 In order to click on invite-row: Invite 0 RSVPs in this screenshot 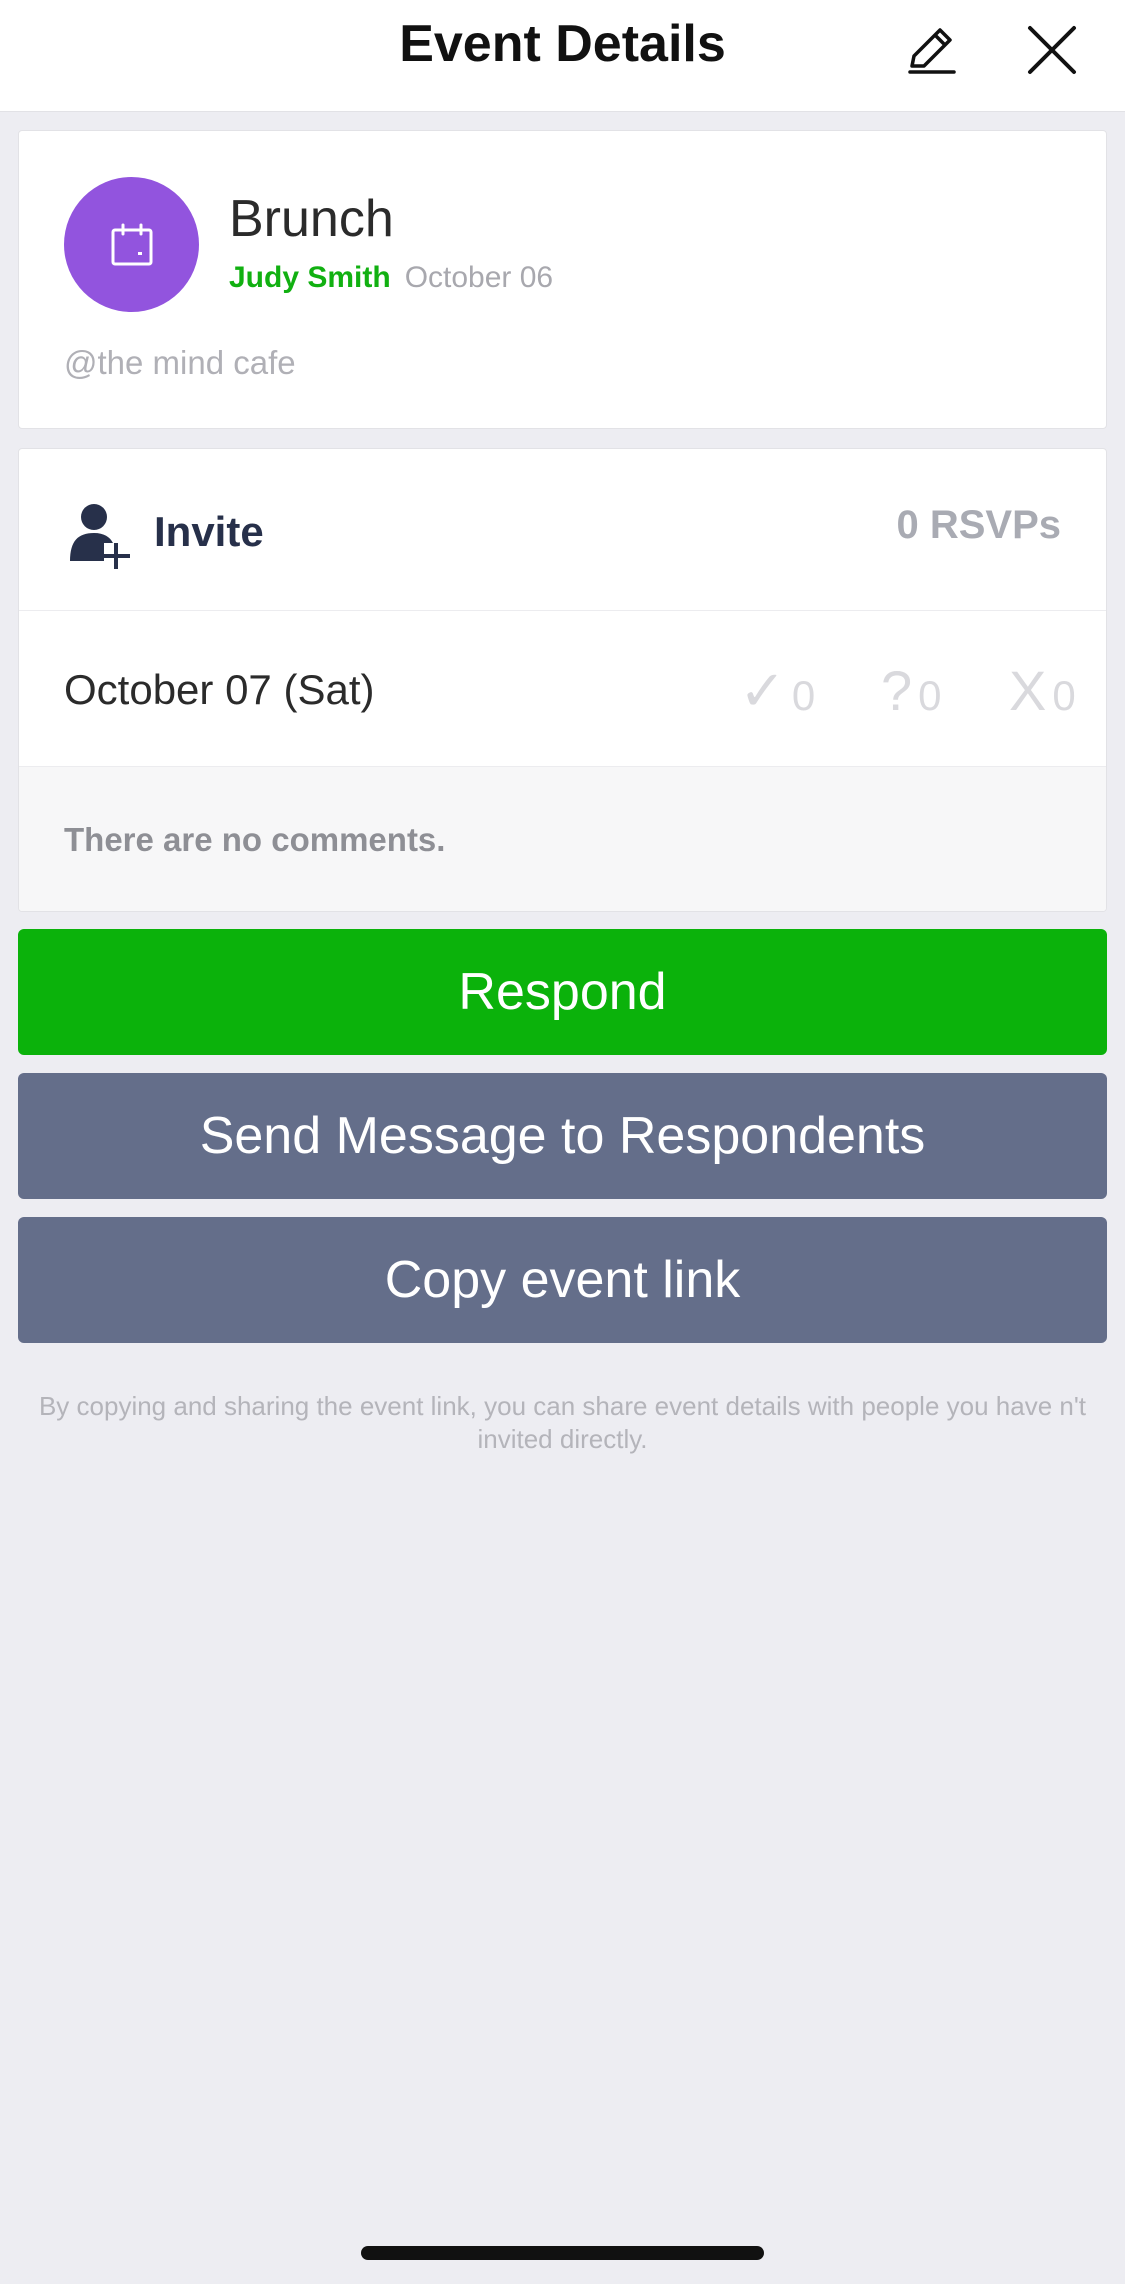, I will do `click(562, 530)`.